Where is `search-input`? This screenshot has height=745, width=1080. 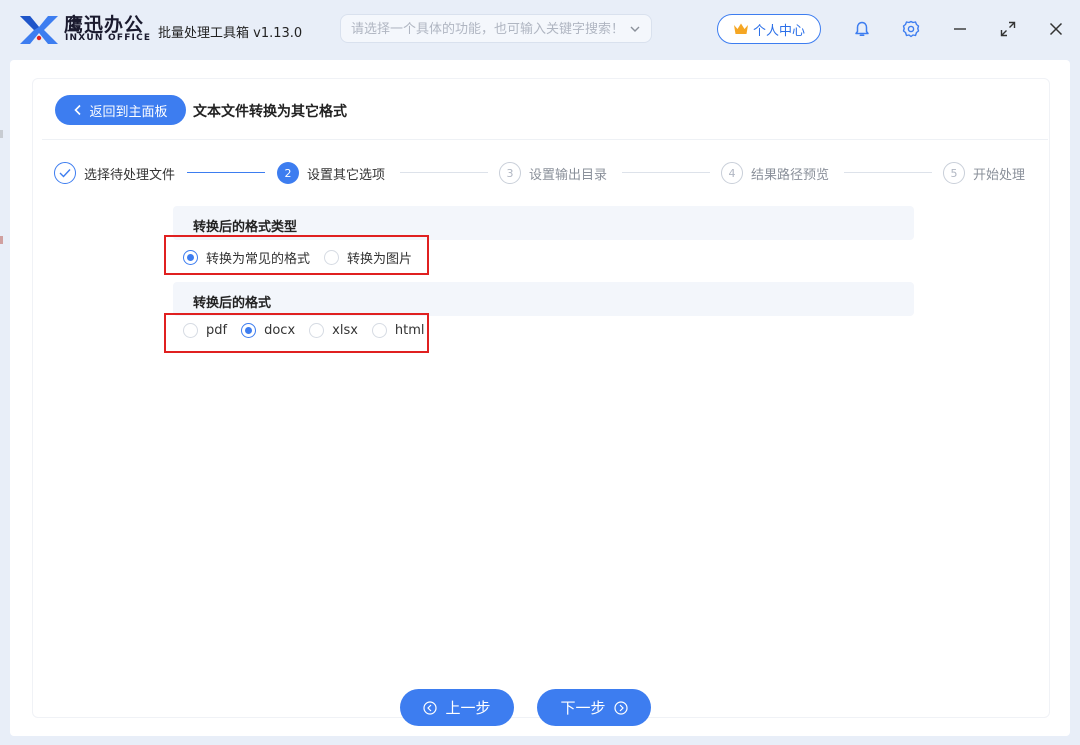
search-input is located at coordinates (486, 29).